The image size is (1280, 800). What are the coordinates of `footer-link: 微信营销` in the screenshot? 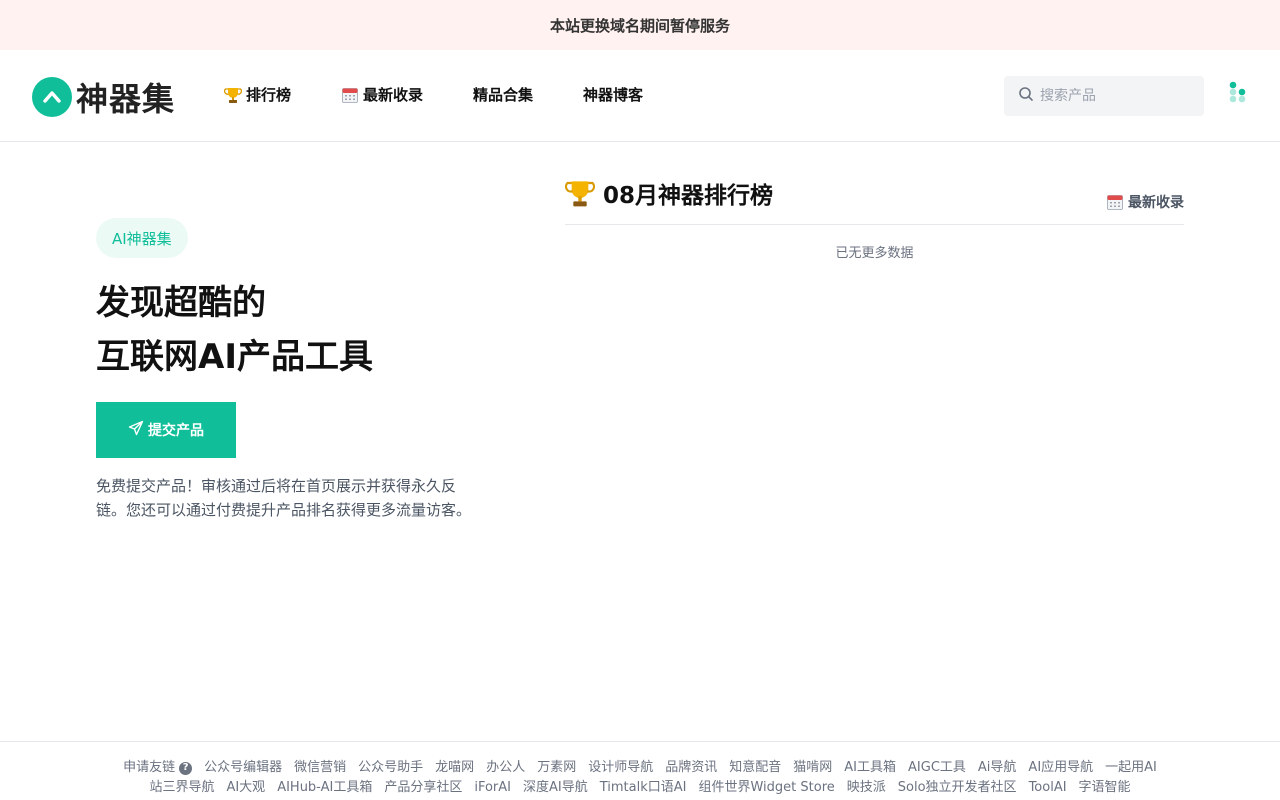 It's located at (320, 768).